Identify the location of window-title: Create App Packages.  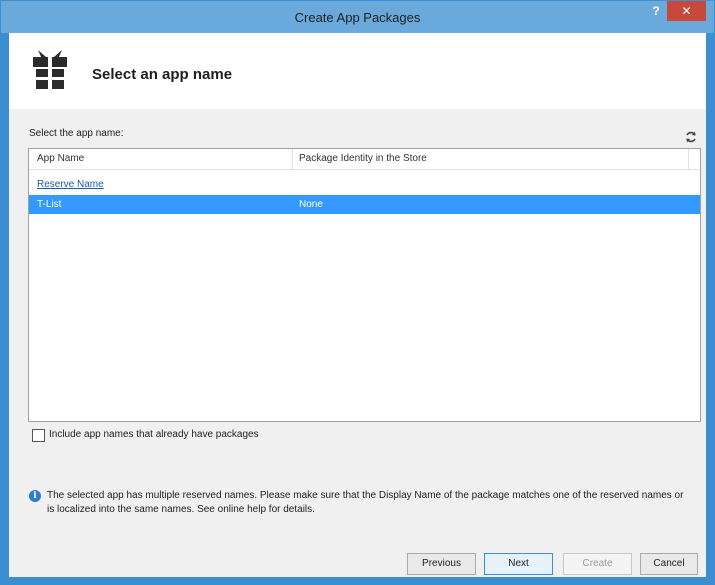
(357, 17).